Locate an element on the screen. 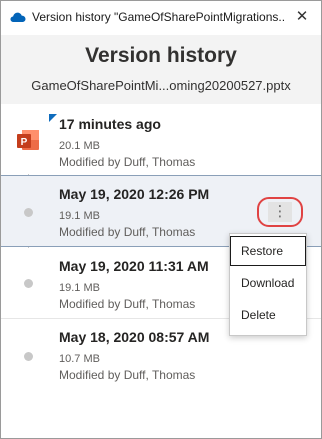 The width and height of the screenshot is (322, 439). more-vertical-icon: ⋮ is located at coordinates (280, 211).